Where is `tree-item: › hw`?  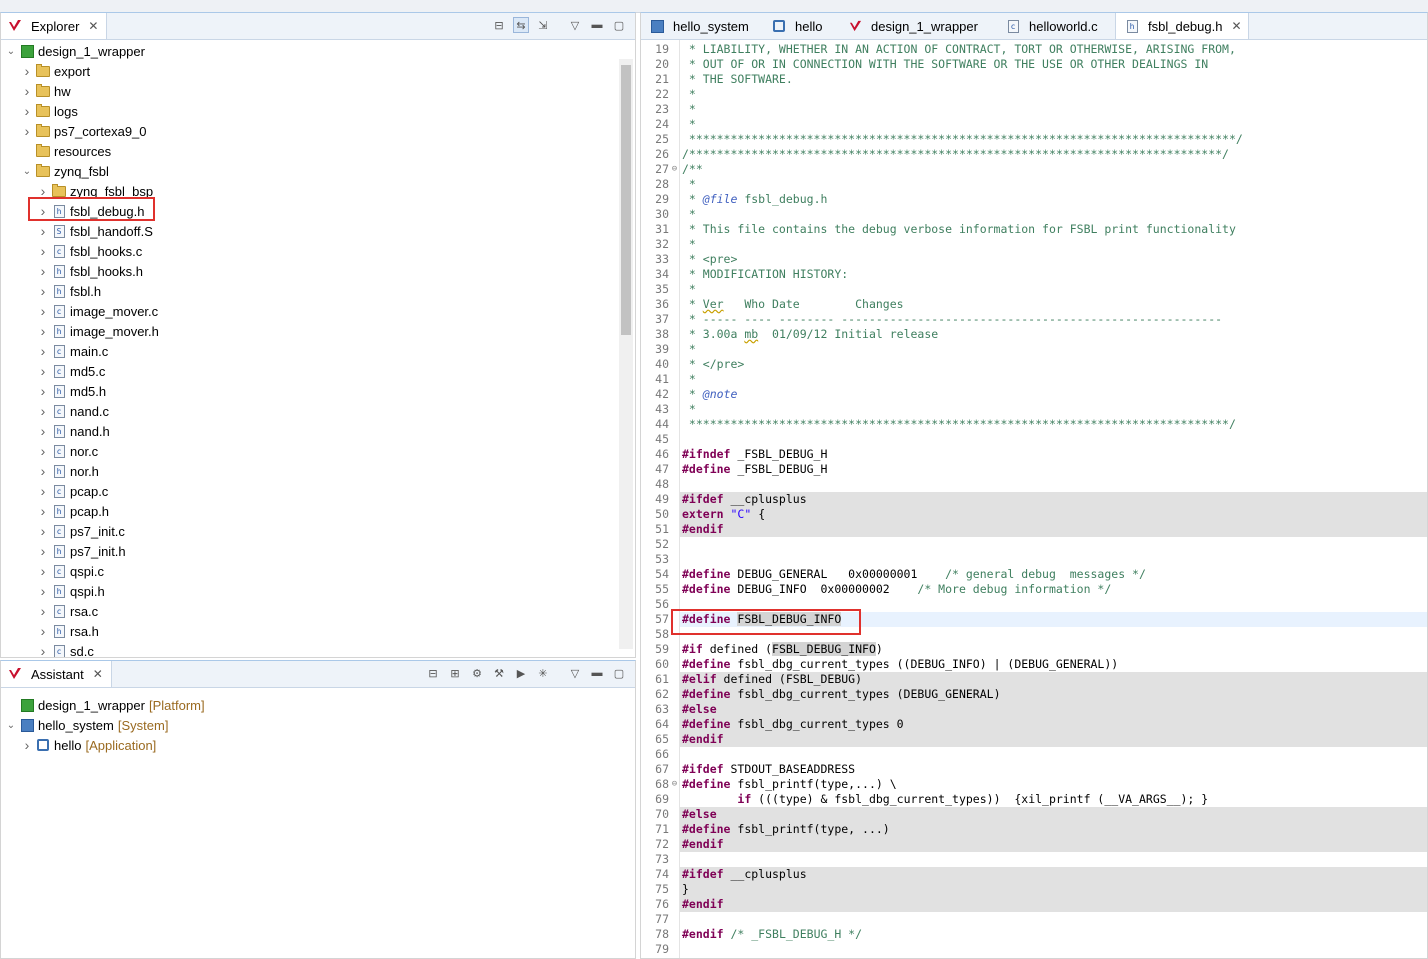
tree-item: › hw is located at coordinates (36, 91).